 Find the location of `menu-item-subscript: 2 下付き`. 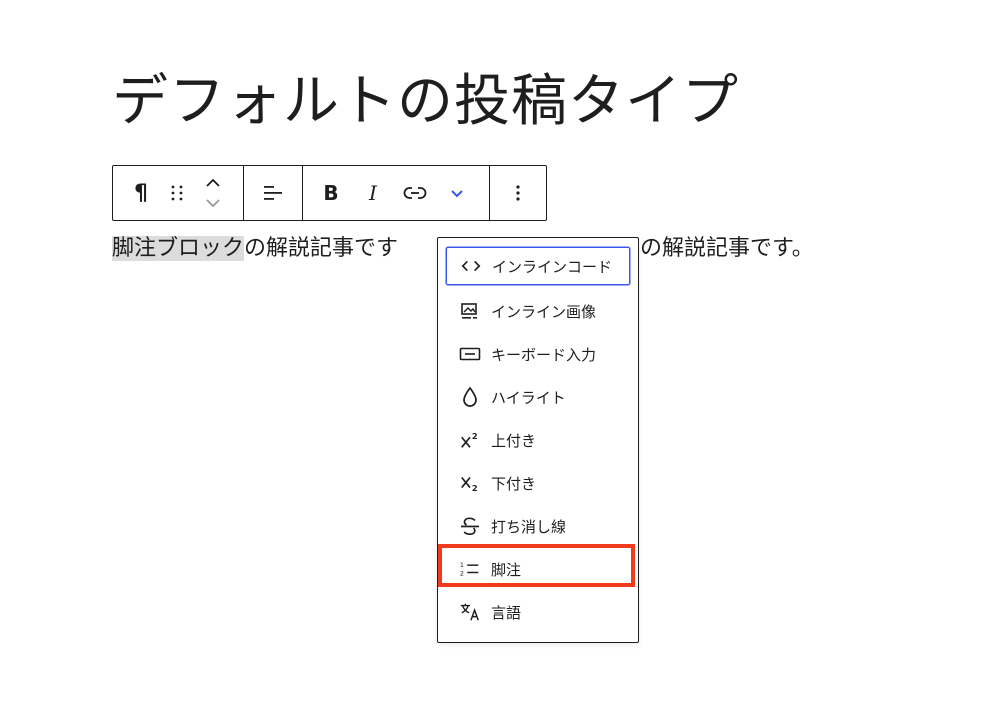

menu-item-subscript: 2 下付き is located at coordinates (538, 483).